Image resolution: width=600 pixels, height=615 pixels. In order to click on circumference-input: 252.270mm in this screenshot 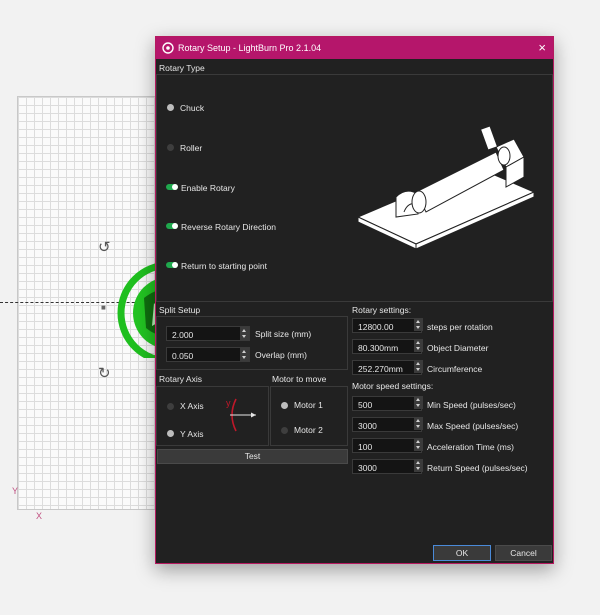, I will do `click(387, 367)`.